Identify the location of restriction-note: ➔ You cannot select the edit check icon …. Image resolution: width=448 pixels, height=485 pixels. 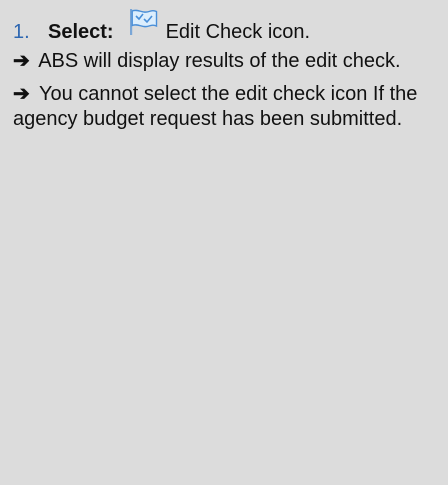
(218, 107).